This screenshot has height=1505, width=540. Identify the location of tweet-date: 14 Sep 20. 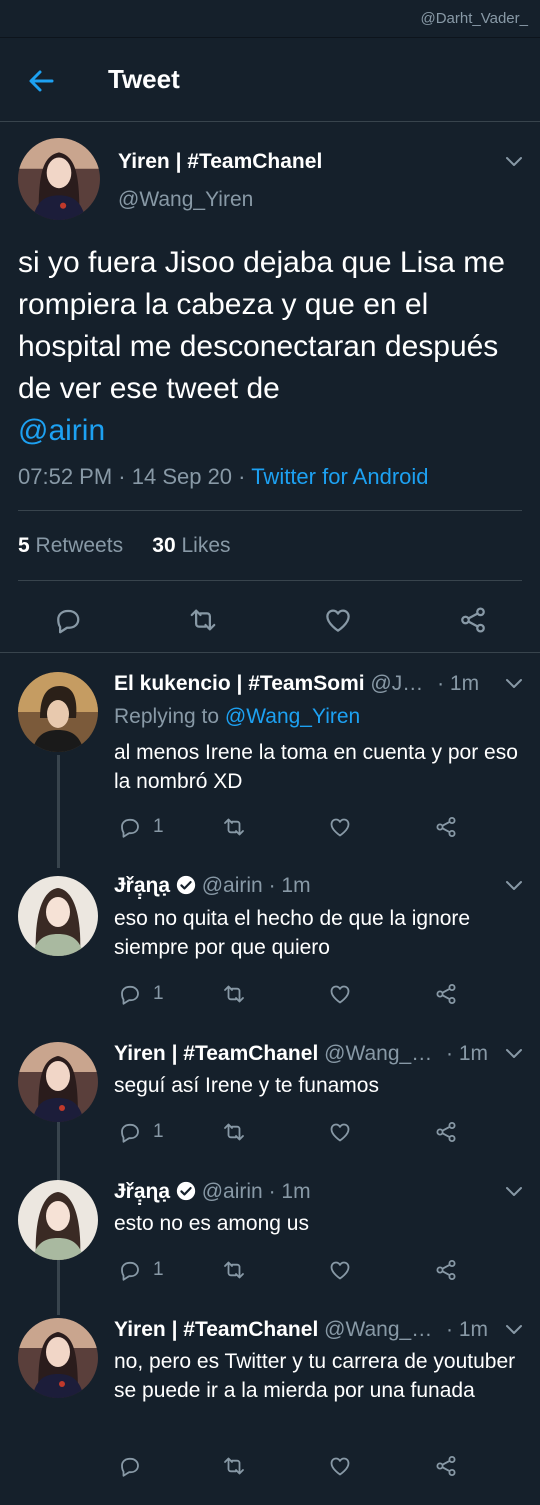
(182, 476).